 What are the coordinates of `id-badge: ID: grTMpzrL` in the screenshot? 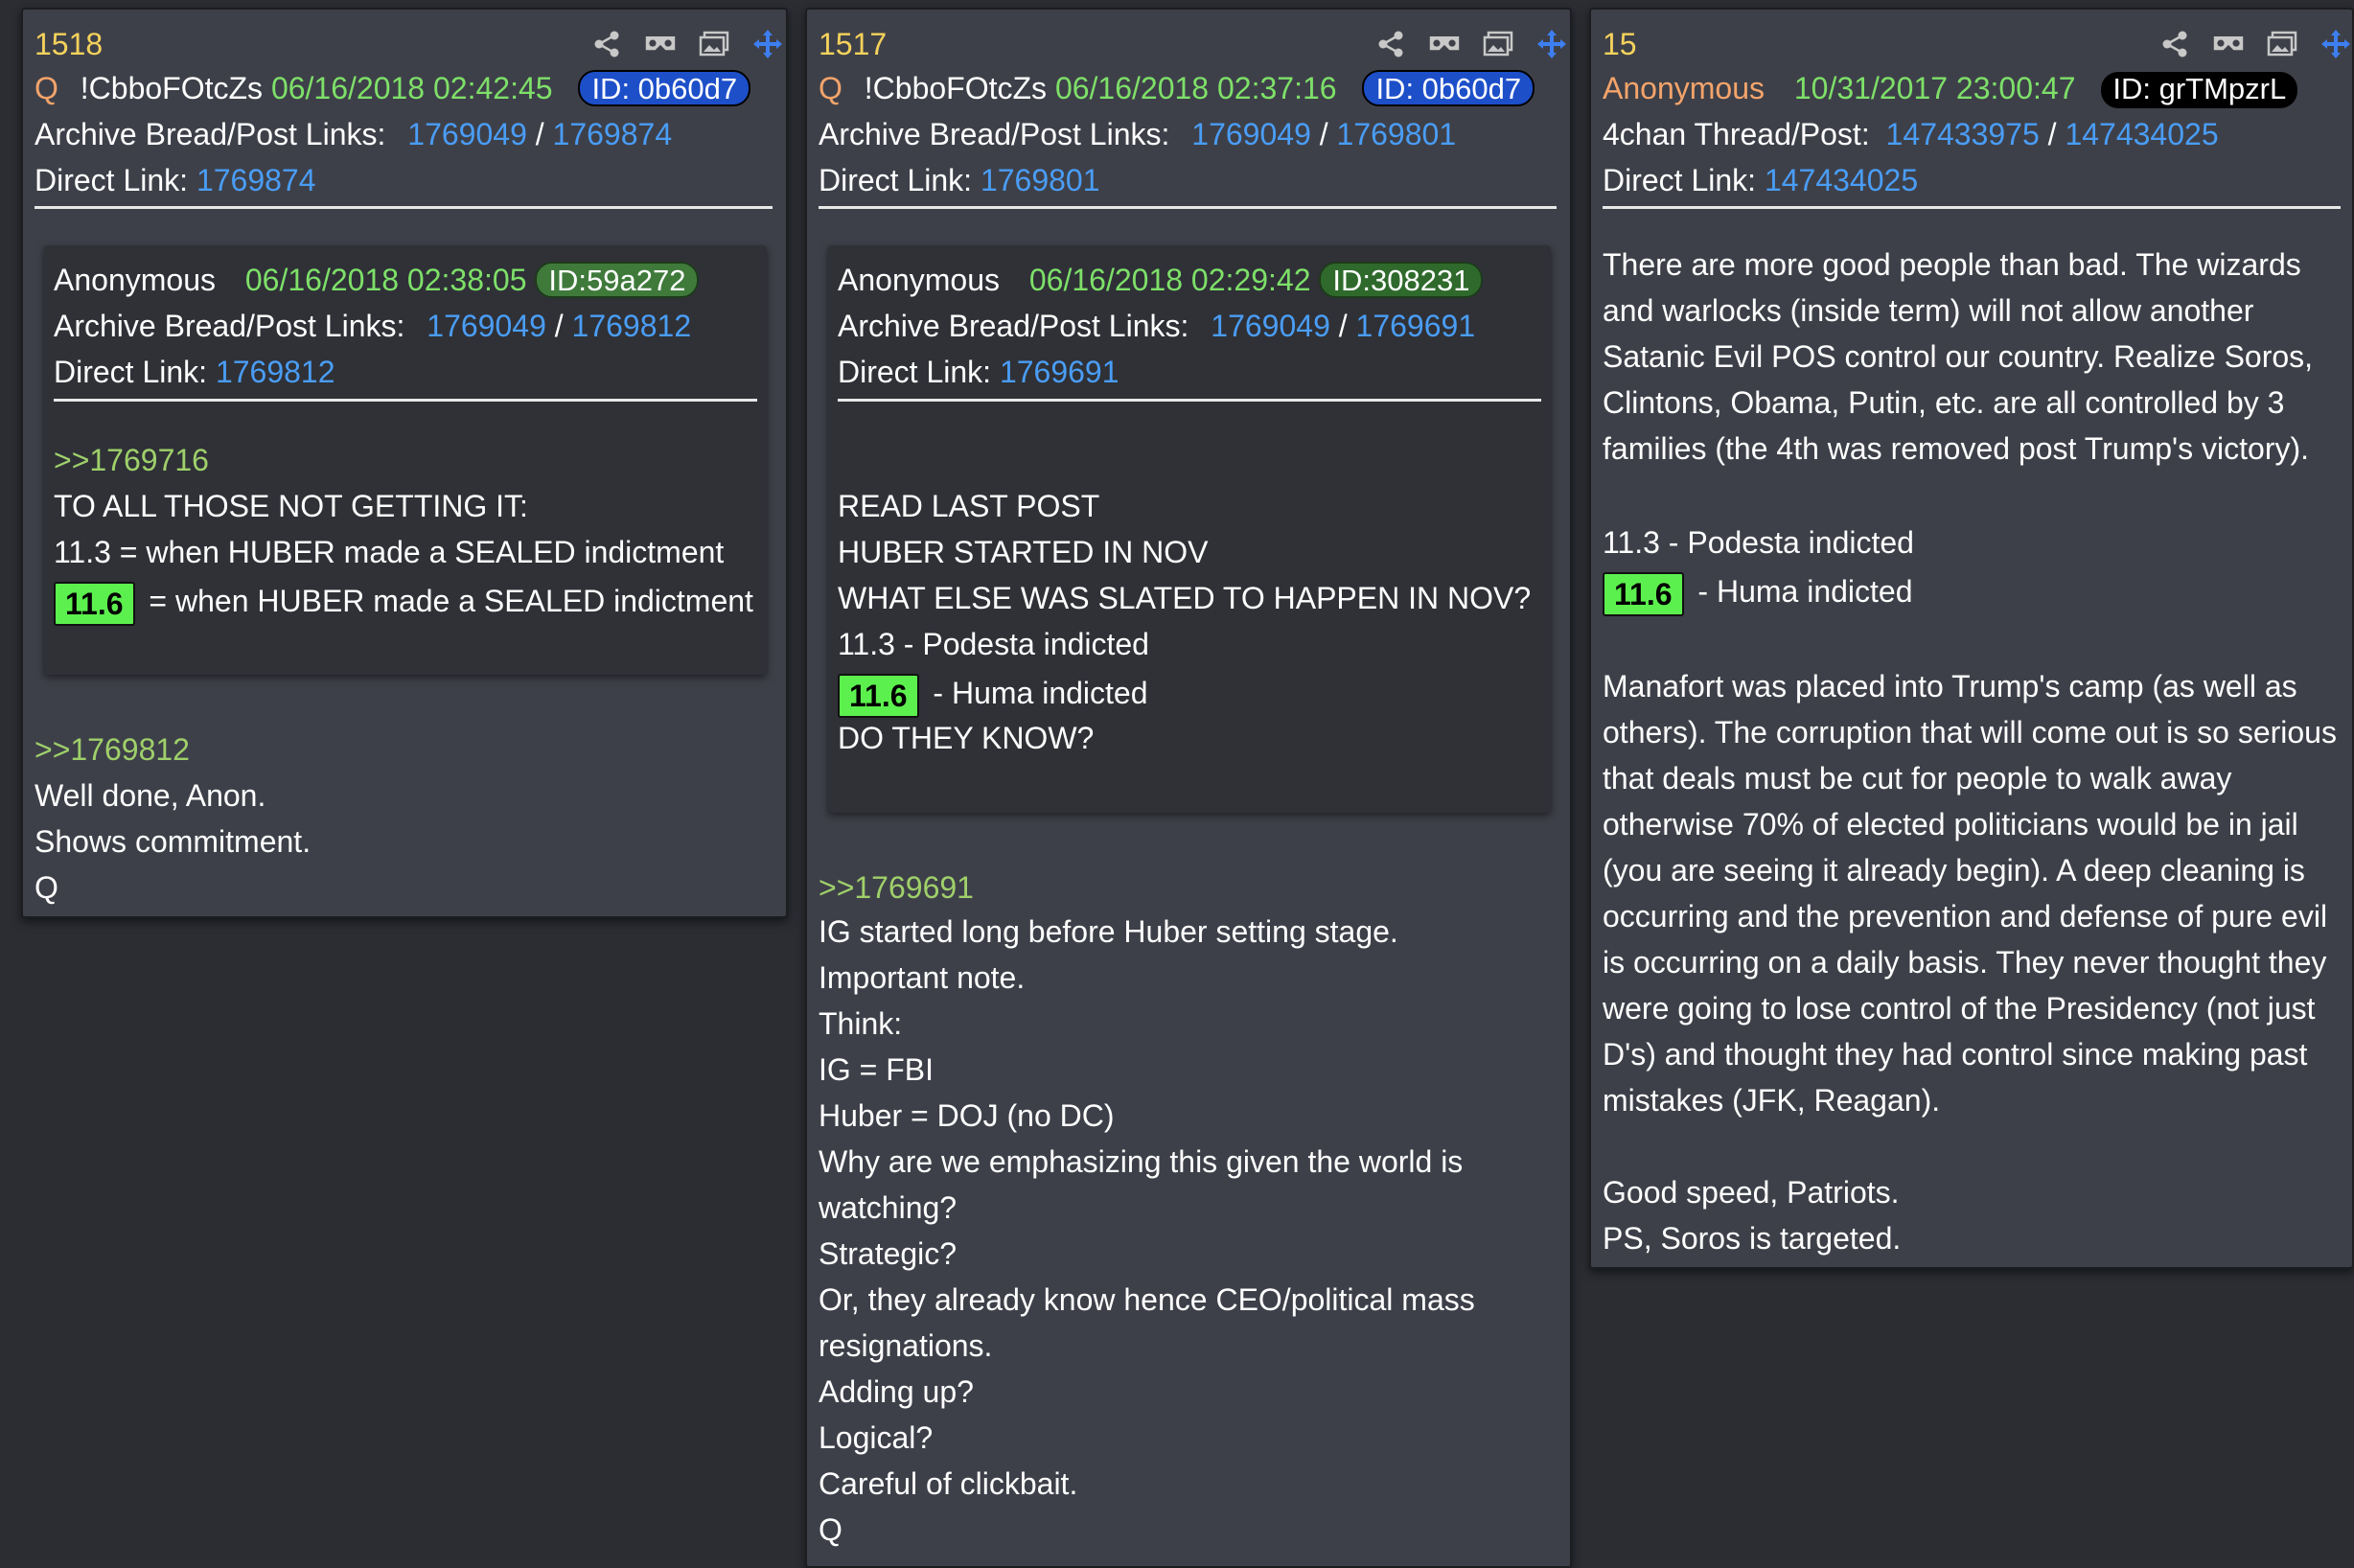 It's located at (2199, 90).